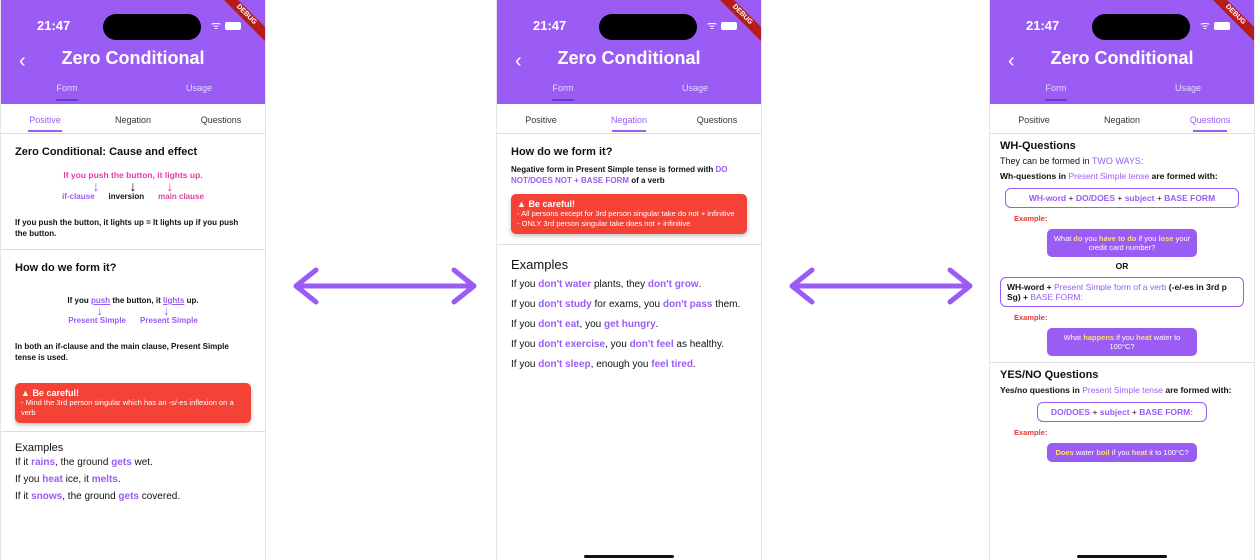 The height and width of the screenshot is (560, 1255). What do you see at coordinates (1122, 452) in the screenshot?
I see `example-bubble: Does water boil if you heat it to 100°C?` at bounding box center [1122, 452].